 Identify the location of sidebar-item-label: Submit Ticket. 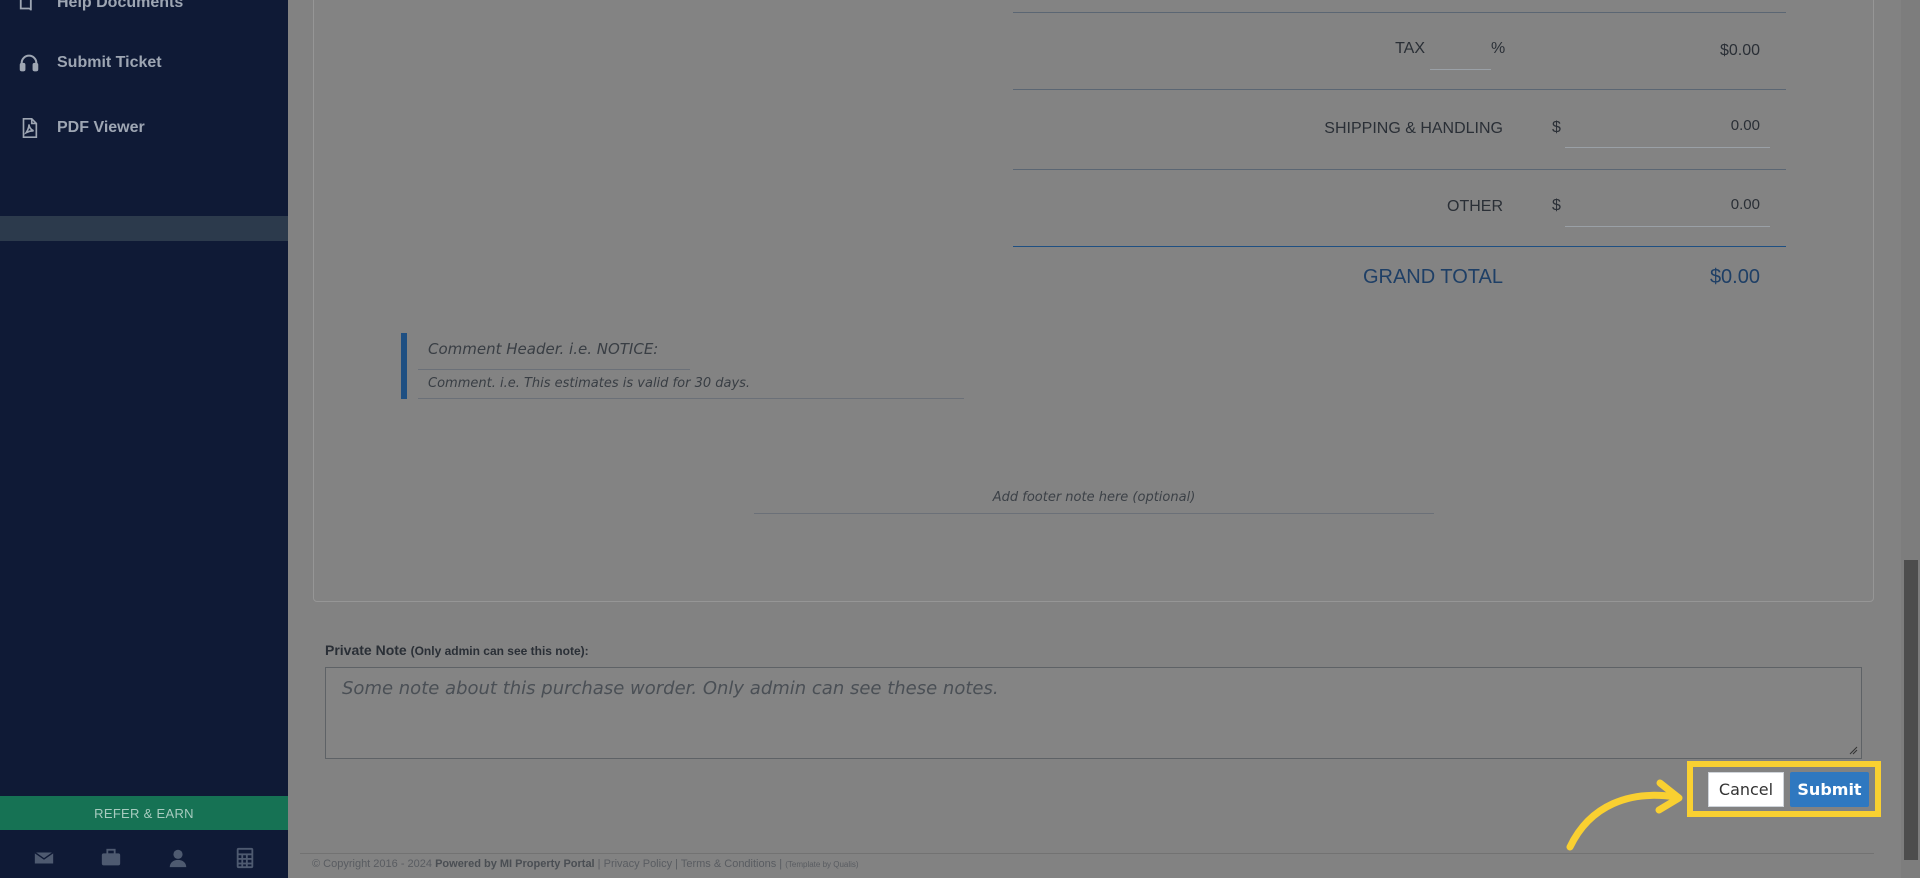
(109, 62).